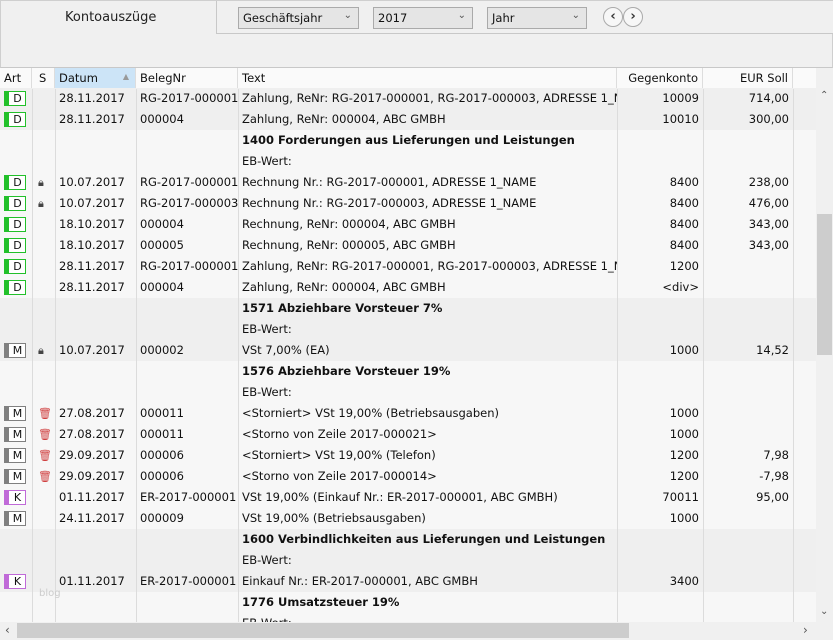  Describe the element at coordinates (423, 18) in the screenshot. I see `year-select: 2017 ⌄` at that location.